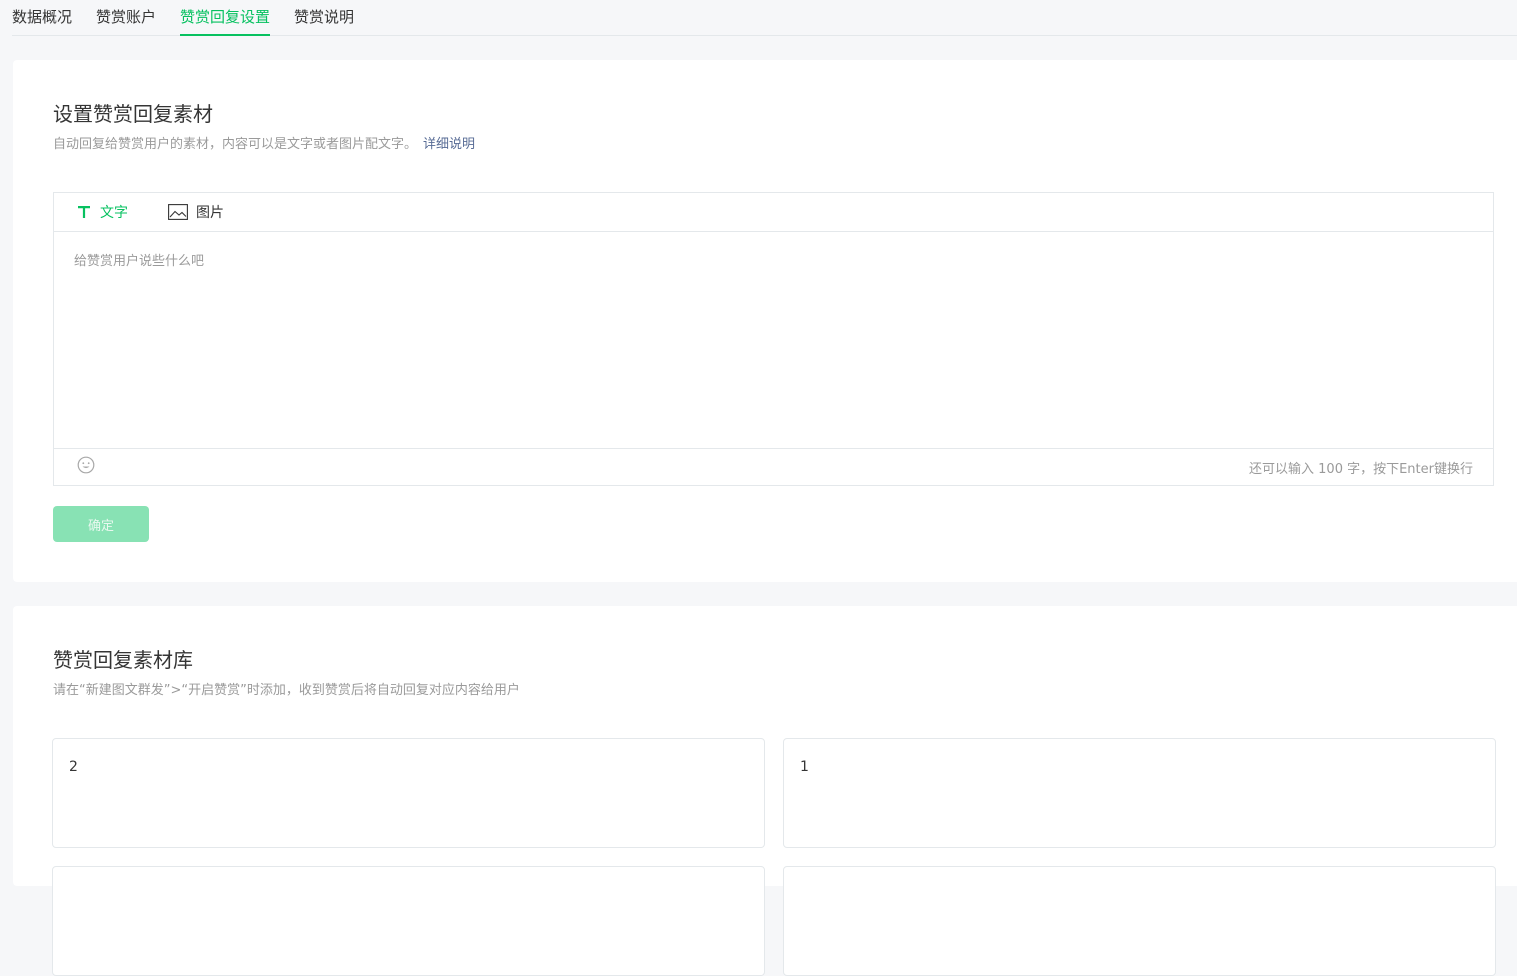  What do you see at coordinates (449, 144) in the screenshot?
I see `detail-link: 详细说明` at bounding box center [449, 144].